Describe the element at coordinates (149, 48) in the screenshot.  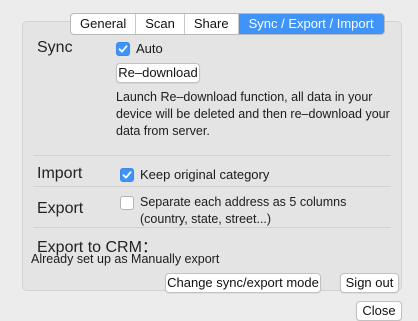
I see `auto-sync-label: Auto` at that location.